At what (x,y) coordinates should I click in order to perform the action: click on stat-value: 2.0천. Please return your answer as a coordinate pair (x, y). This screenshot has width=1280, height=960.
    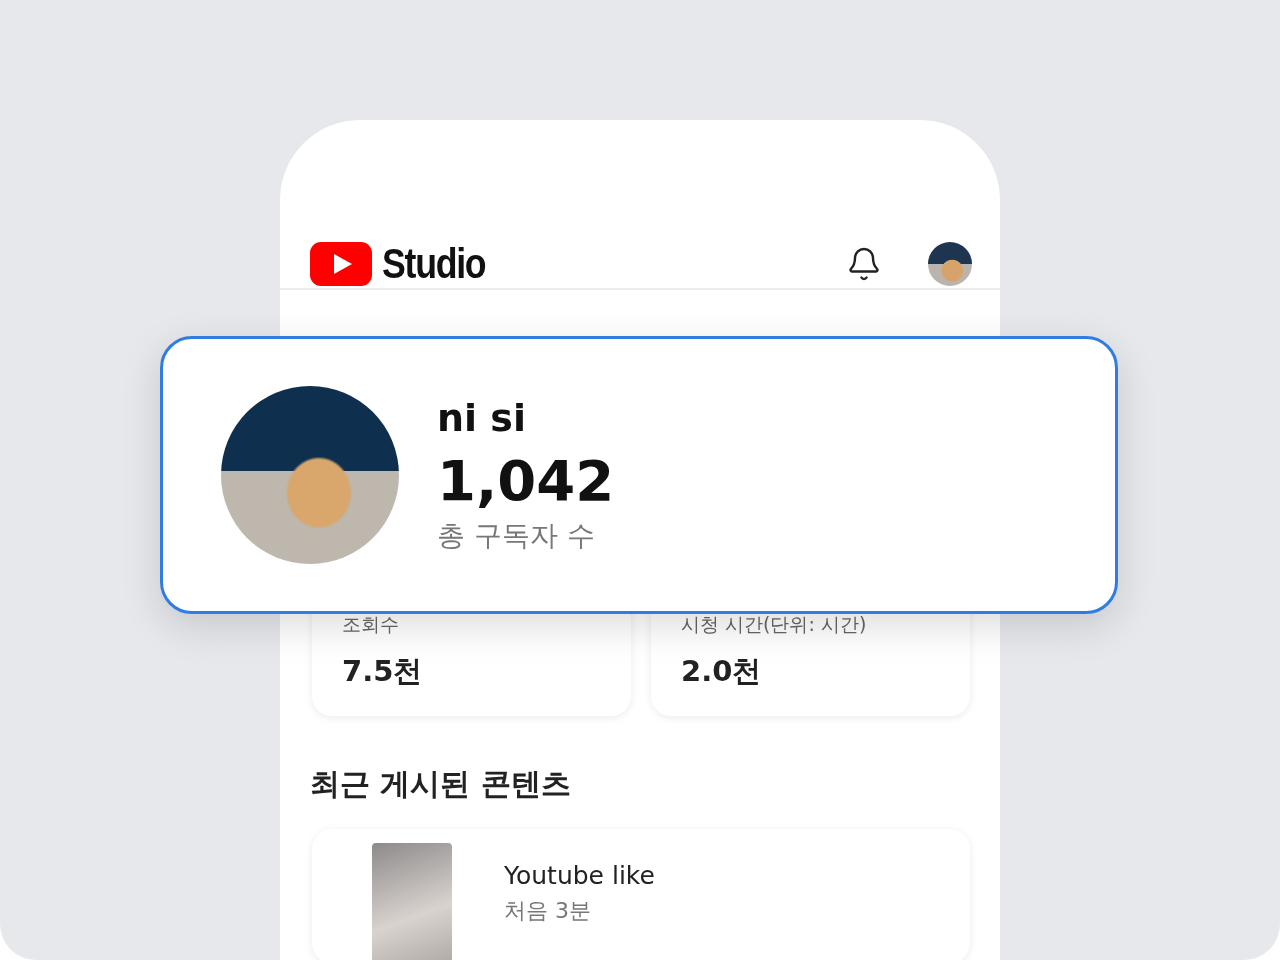
    Looking at the image, I should click on (722, 671).